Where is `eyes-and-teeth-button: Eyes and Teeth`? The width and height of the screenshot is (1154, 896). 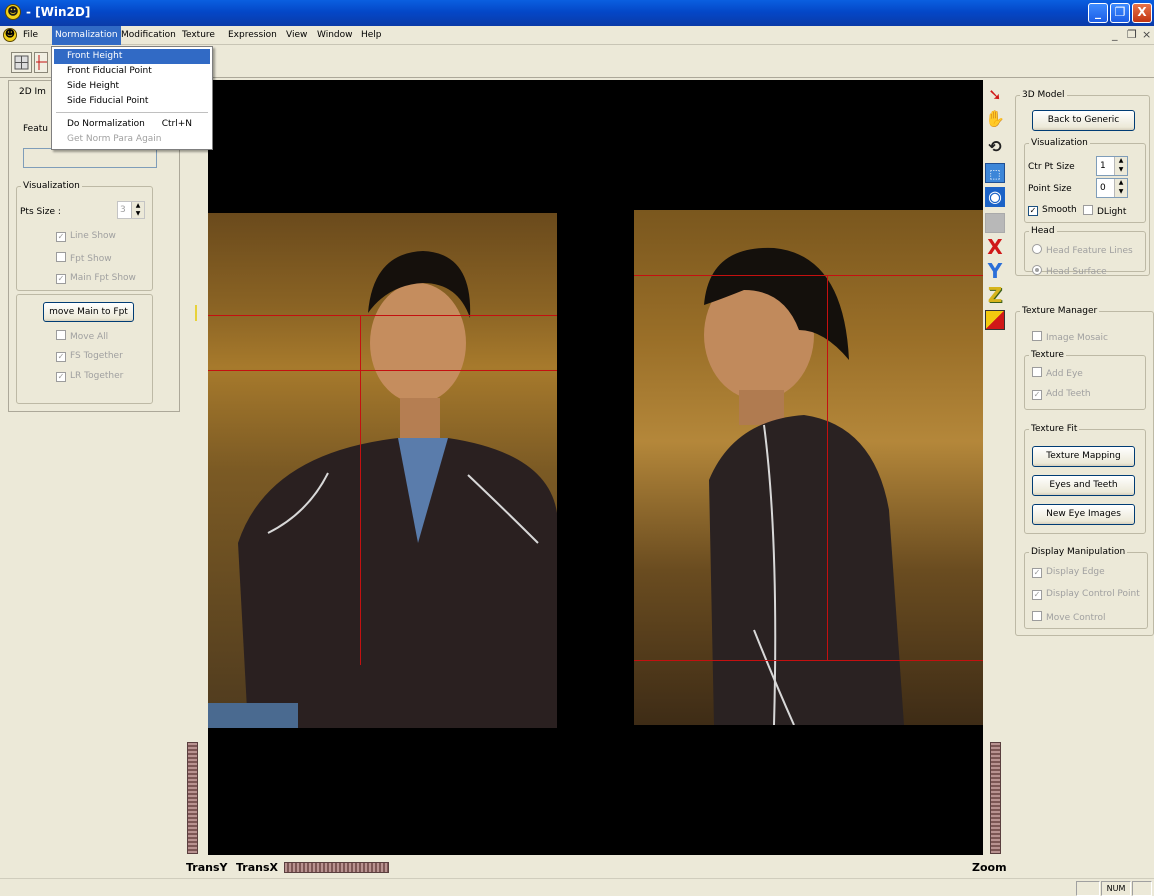 eyes-and-teeth-button: Eyes and Teeth is located at coordinates (1083, 485).